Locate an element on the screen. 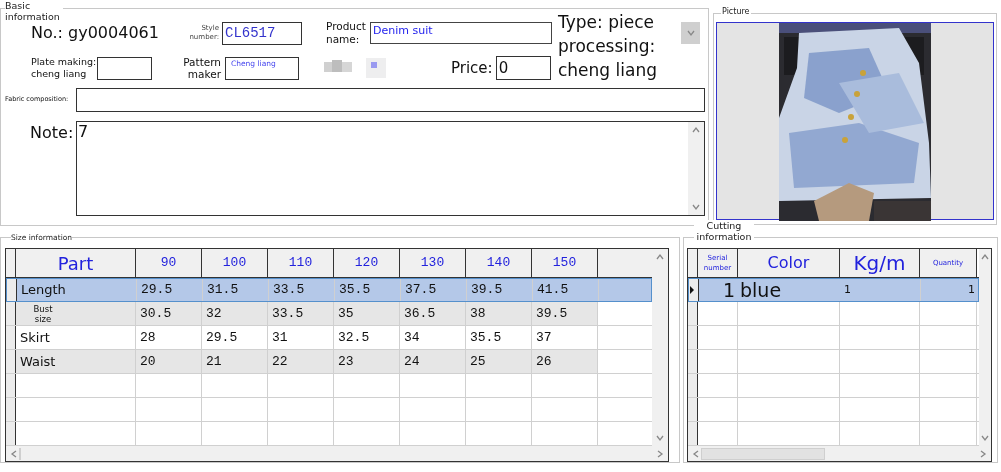 Image resolution: width=1001 pixels, height=472 pixels. table-row: Waist 20 21 22 23 24 25 26 is located at coordinates (329, 362).